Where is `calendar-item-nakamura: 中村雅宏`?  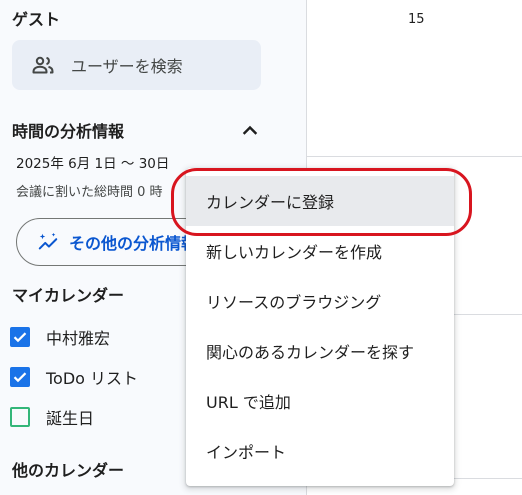
calendar-item-nakamura: 中村雅宏 is located at coordinates (60, 337).